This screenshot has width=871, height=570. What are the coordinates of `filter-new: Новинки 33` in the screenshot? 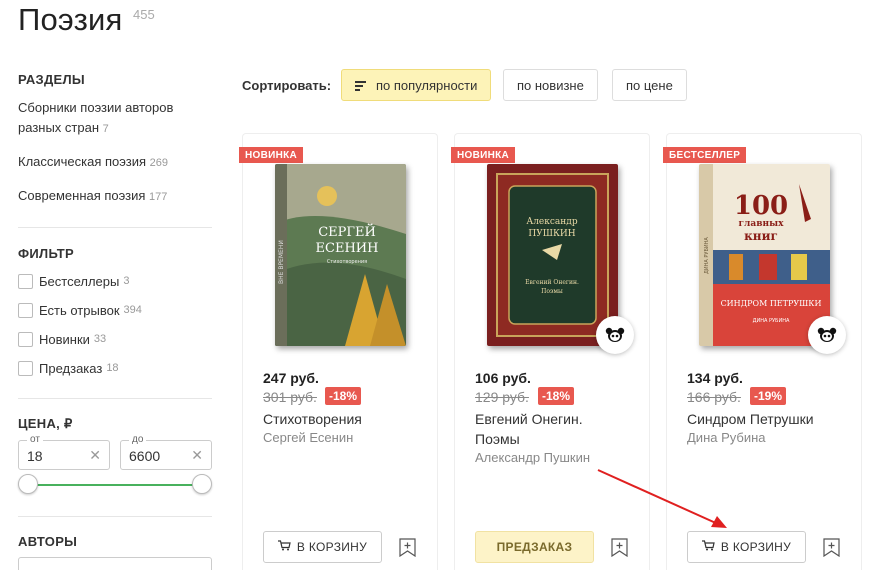 It's located at (62, 339).